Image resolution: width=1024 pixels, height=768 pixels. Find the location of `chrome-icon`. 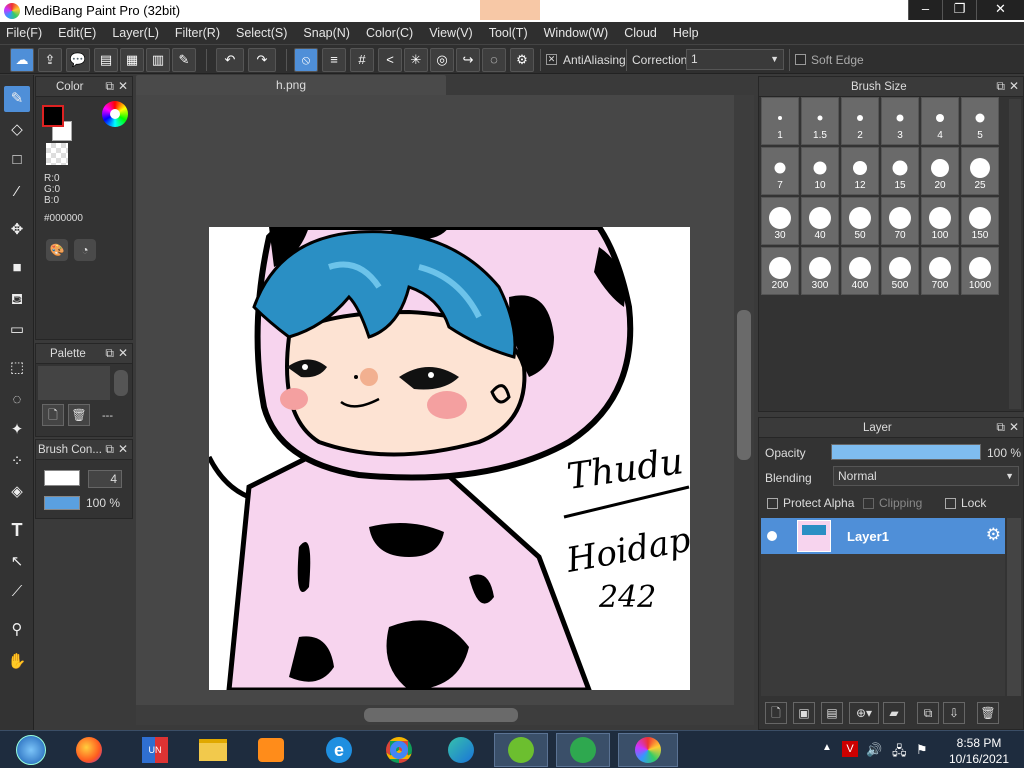

chrome-icon is located at coordinates (399, 750).